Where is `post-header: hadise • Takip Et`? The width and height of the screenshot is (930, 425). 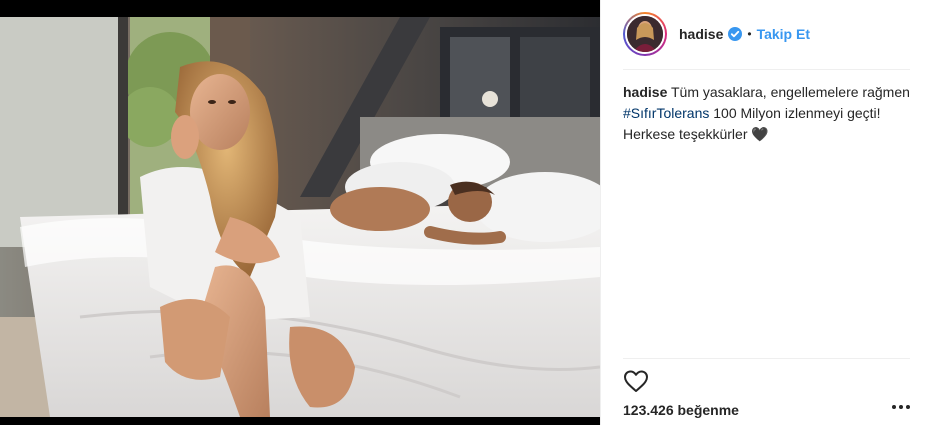
post-header: hadise • Takip Et is located at coordinates (765, 34).